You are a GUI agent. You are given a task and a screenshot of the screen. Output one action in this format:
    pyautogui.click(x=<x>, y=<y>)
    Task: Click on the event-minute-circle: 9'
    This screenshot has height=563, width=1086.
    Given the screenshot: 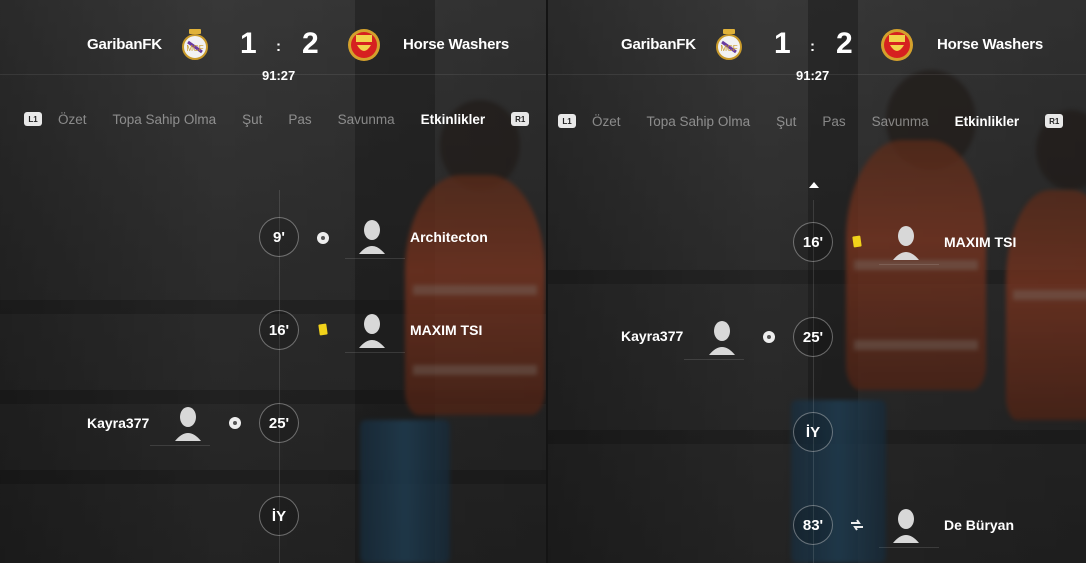 What is the action you would take?
    pyautogui.click(x=279, y=237)
    